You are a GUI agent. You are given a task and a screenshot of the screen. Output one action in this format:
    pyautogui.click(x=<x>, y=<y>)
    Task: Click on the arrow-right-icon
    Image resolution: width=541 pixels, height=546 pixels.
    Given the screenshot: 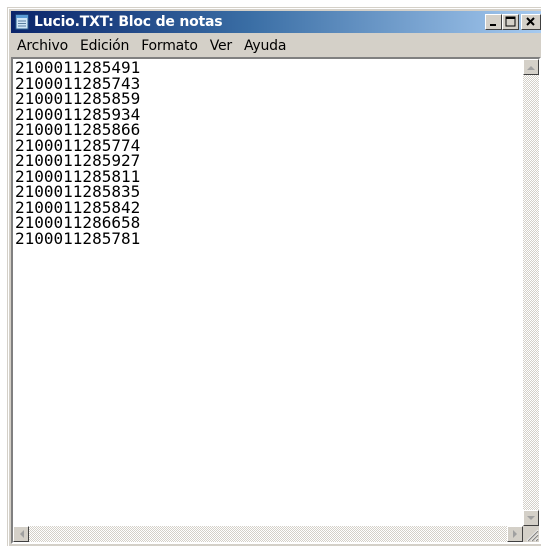 What is the action you would take?
    pyautogui.click(x=514, y=534)
    